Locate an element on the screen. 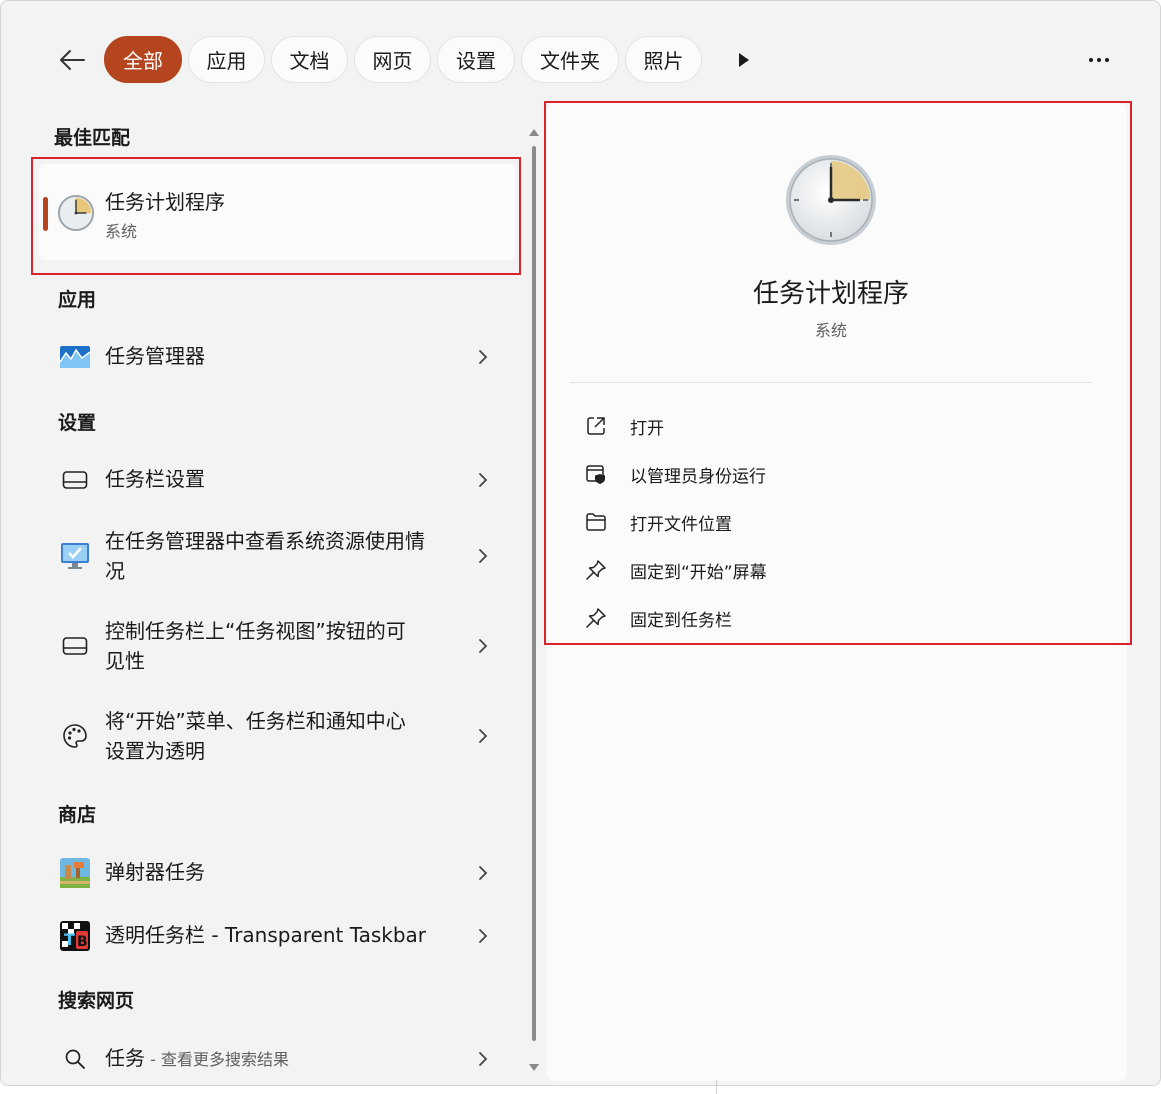  filter-tab-all: 全部 is located at coordinates (143, 59).